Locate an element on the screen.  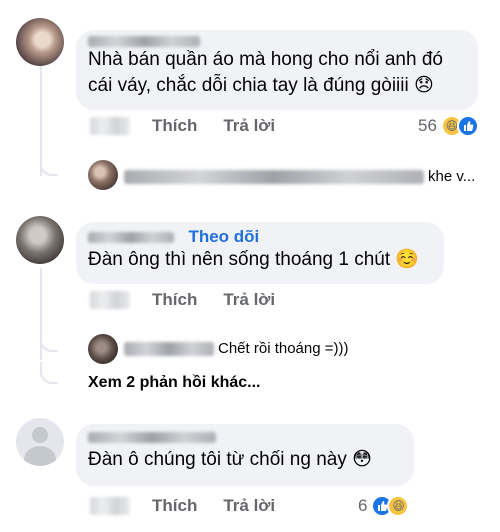
comment-bubble: Đàn ô chúng tôi từ chối ng này 😳 is located at coordinates (245, 455).